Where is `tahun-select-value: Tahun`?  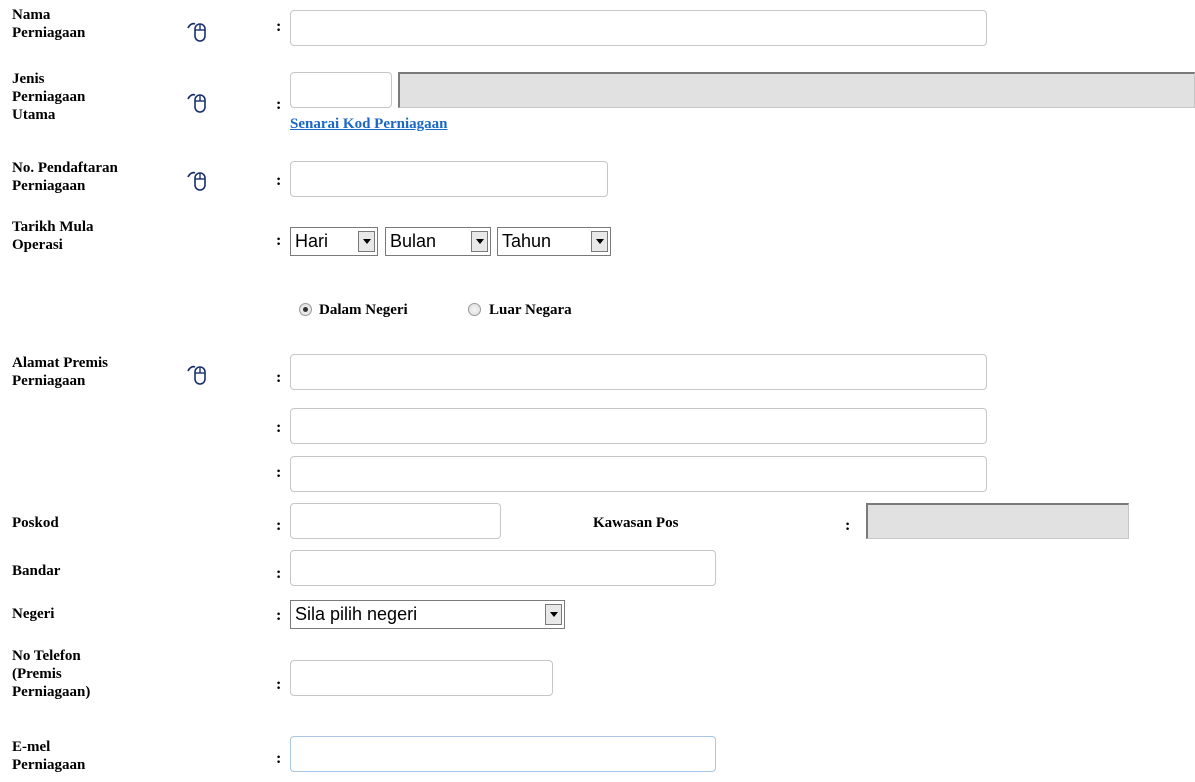
tahun-select-value: Tahun is located at coordinates (527, 241).